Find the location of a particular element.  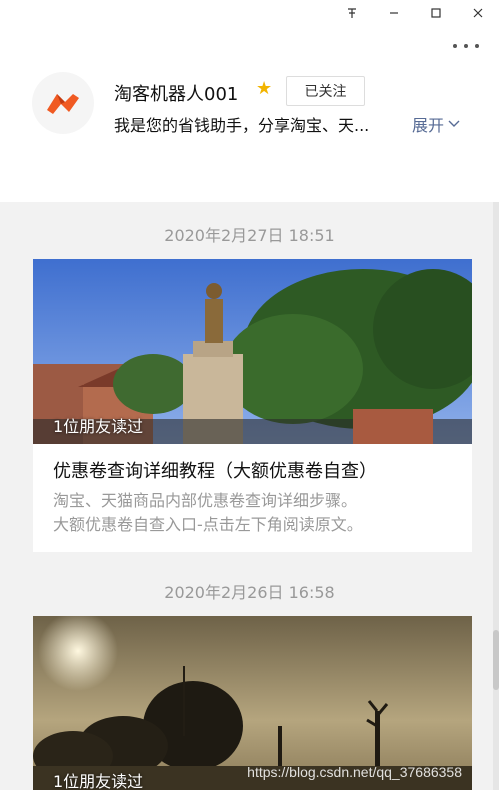

window-controls is located at coordinates (415, 13).